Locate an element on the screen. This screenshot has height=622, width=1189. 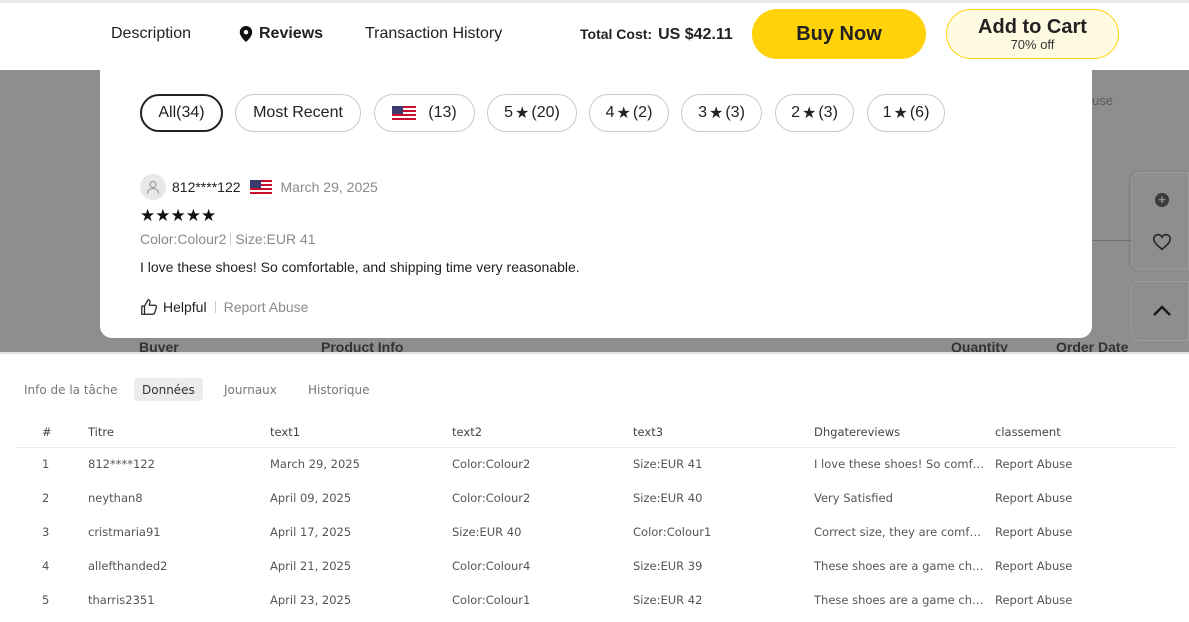
reviewer-name: 812****122 is located at coordinates (206, 187).